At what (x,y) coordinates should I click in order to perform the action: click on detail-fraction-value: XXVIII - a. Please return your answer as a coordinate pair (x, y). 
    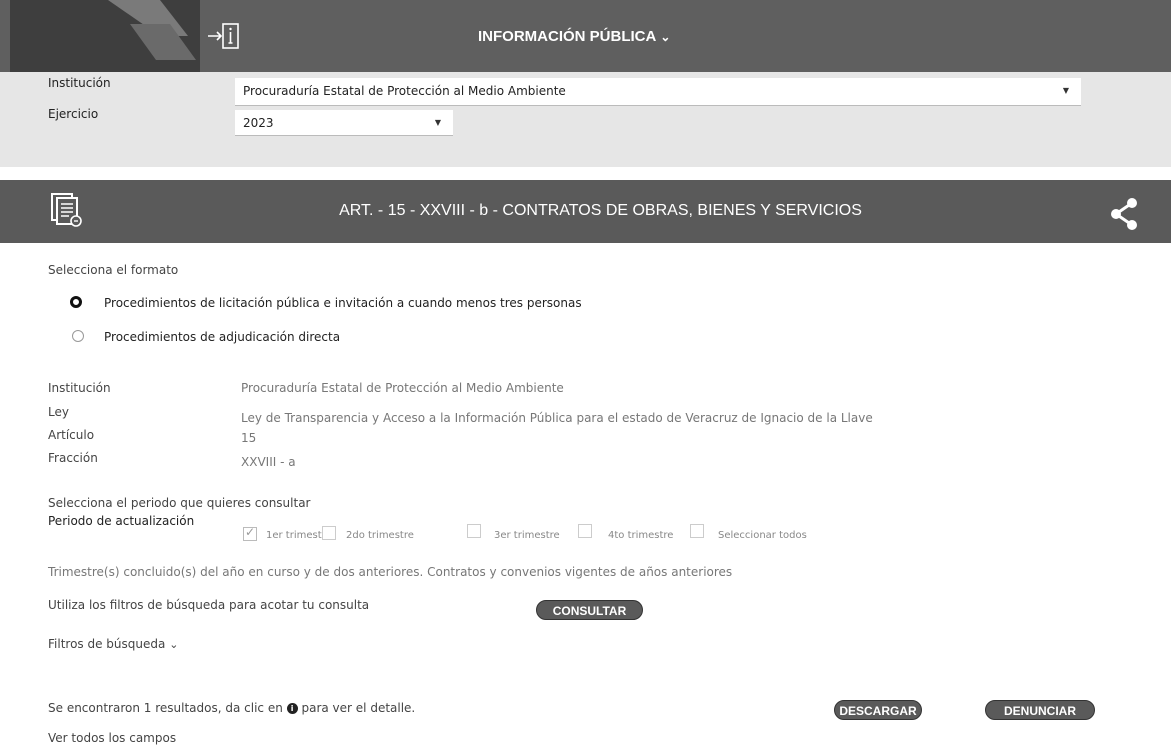
    Looking at the image, I should click on (268, 462).